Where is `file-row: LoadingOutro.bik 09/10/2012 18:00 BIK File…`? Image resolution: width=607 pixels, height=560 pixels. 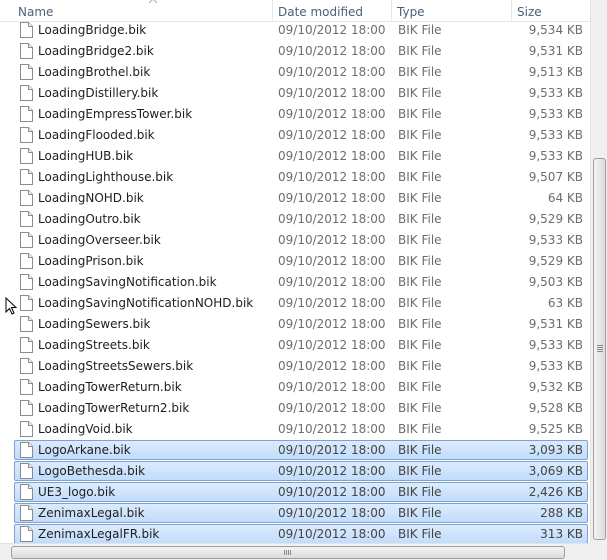
file-row: LoadingOutro.bik 09/10/2012 18:00 BIK File… is located at coordinates (301, 219).